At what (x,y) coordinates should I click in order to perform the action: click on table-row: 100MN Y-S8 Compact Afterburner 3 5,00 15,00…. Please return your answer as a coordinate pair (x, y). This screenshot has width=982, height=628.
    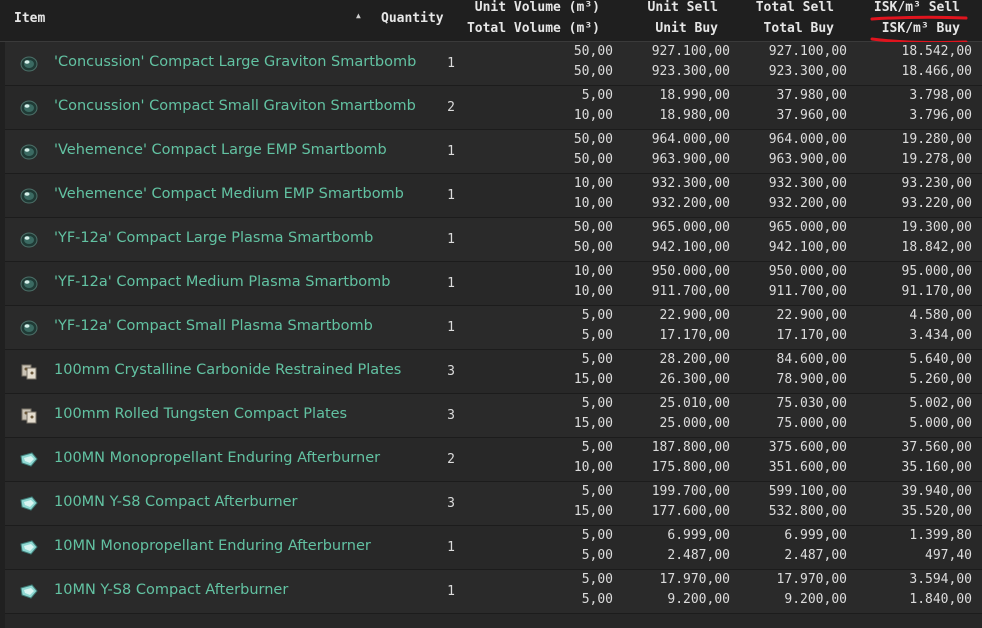
    Looking at the image, I should click on (493, 504).